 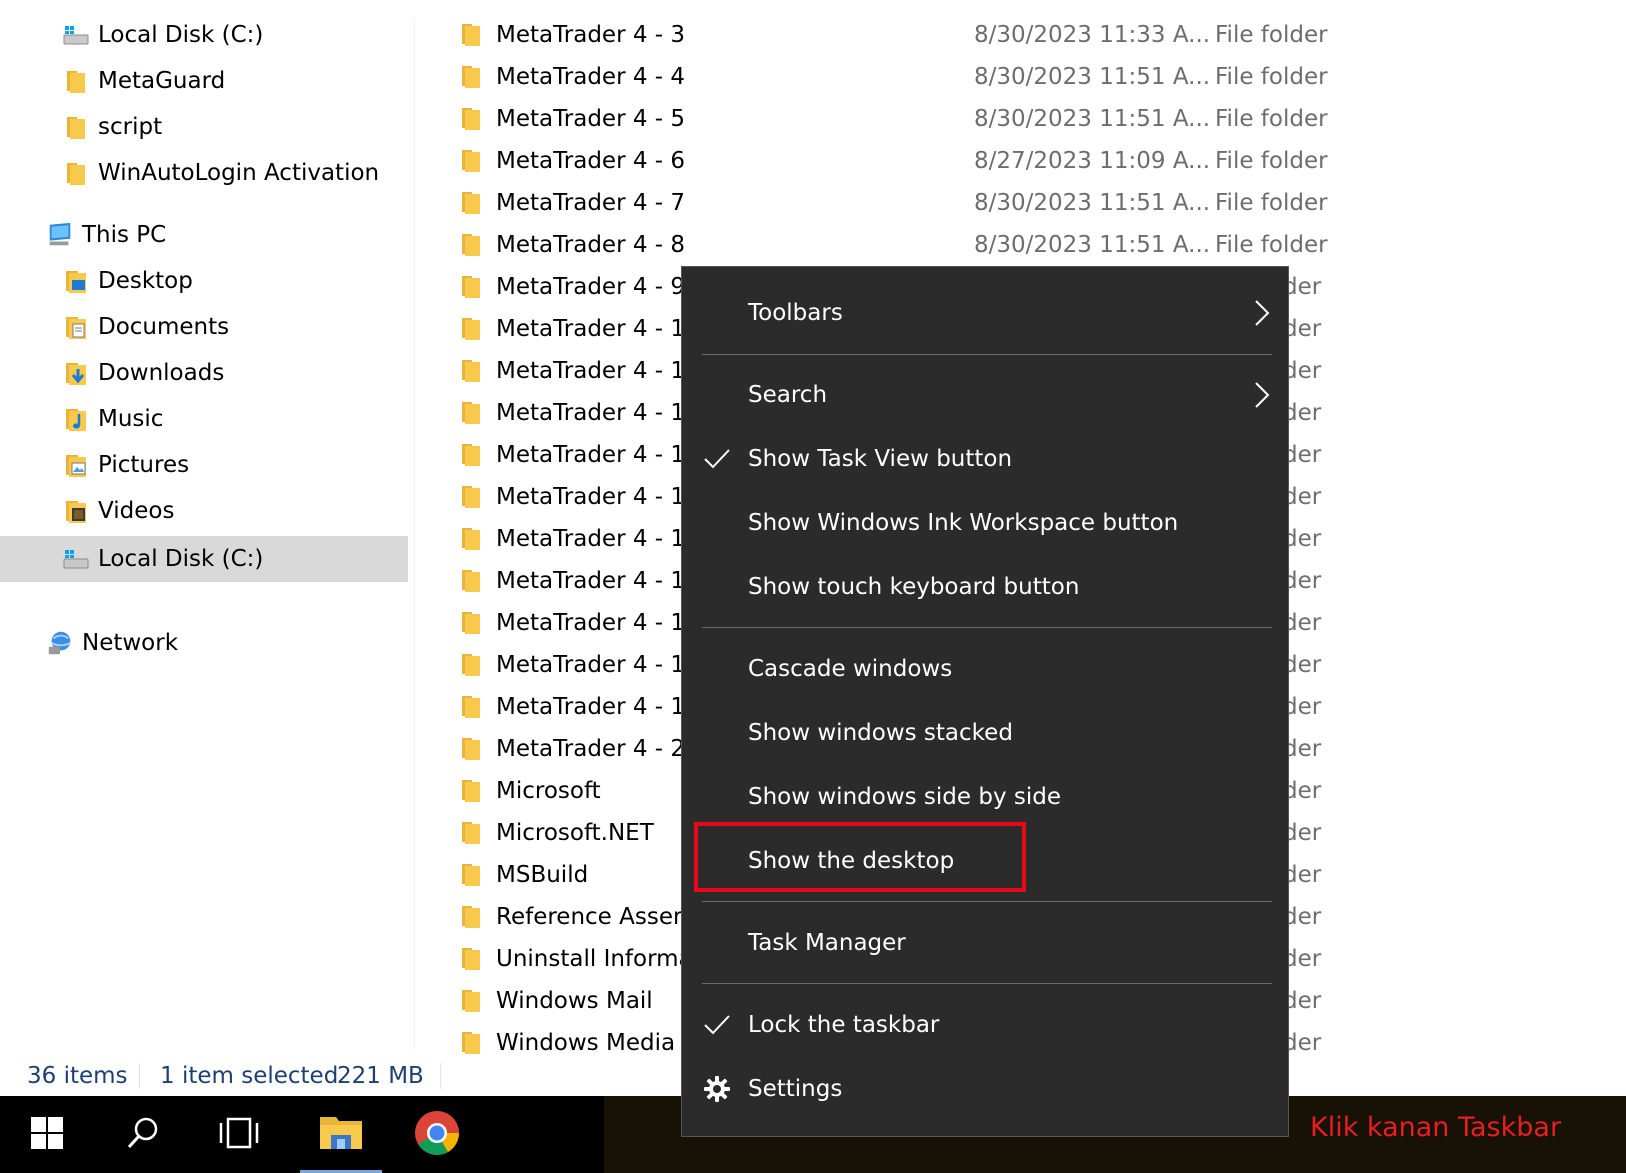 I want to click on file-name: MetaTrader 4 - 5, so click(x=591, y=119).